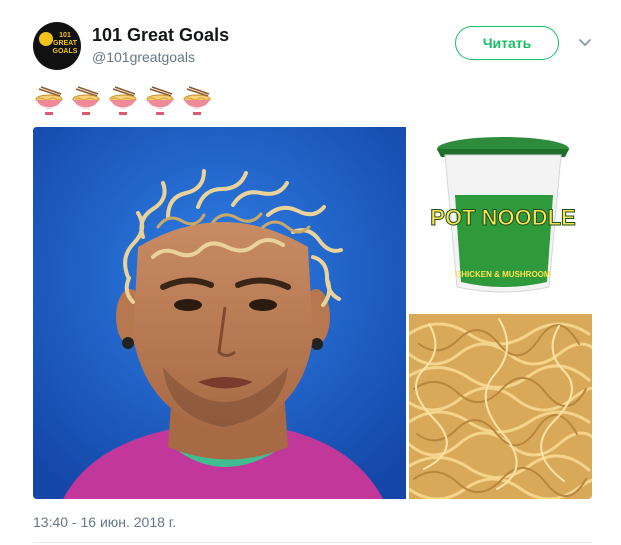  What do you see at coordinates (160, 35) in the screenshot?
I see `author-name: 101 Great Goals` at bounding box center [160, 35].